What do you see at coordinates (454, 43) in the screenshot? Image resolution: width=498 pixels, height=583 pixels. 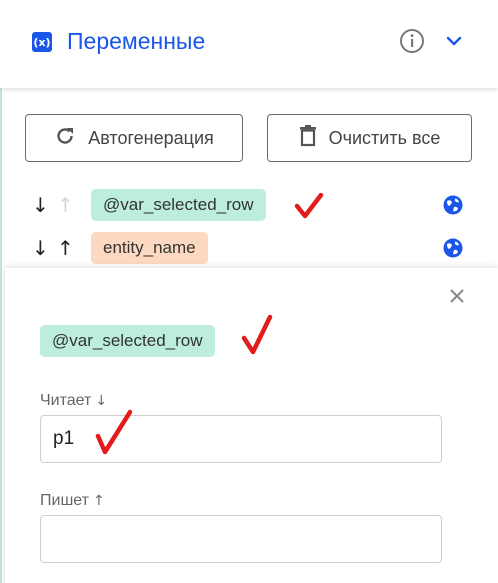 I see `chevron-down-icon` at bounding box center [454, 43].